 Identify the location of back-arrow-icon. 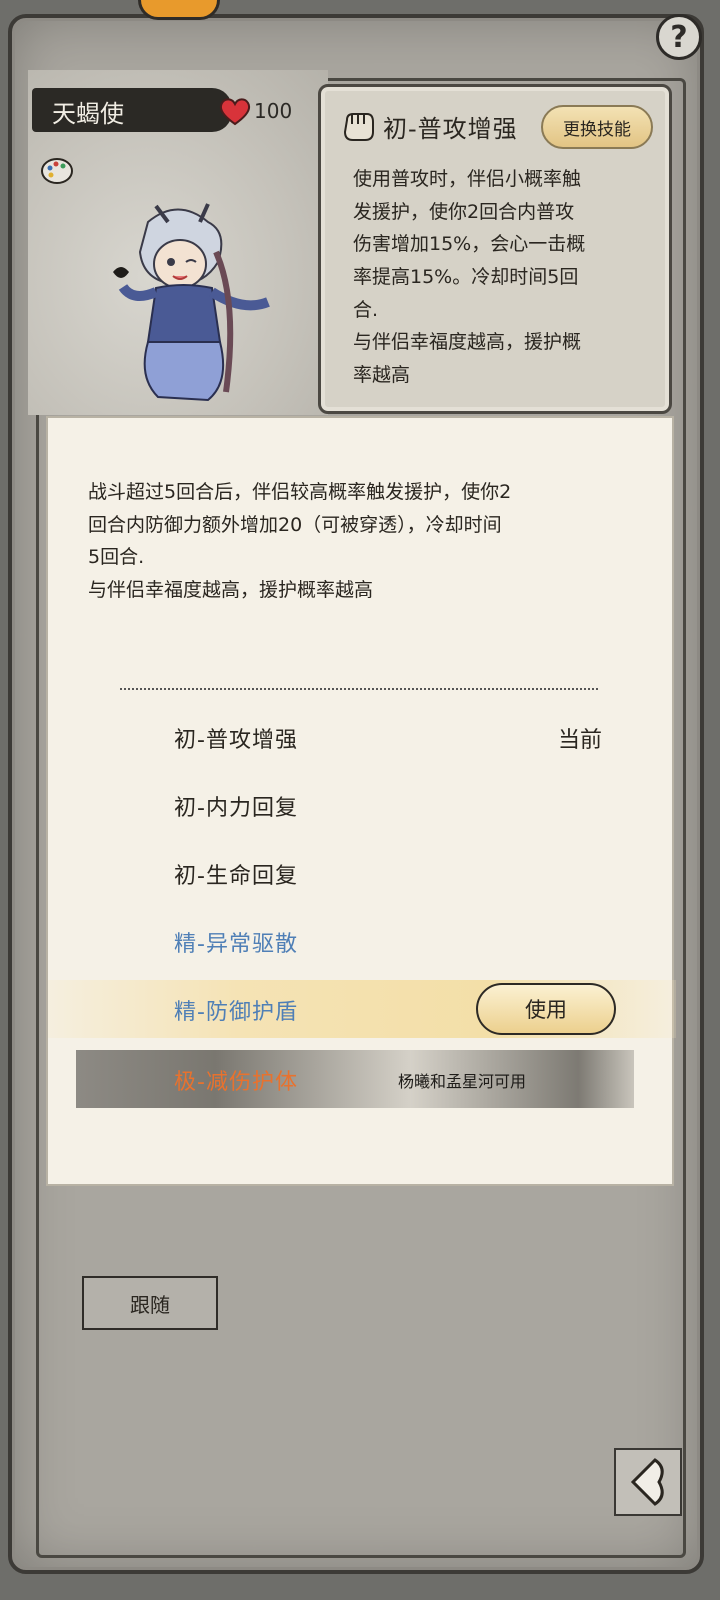
(647, 1482).